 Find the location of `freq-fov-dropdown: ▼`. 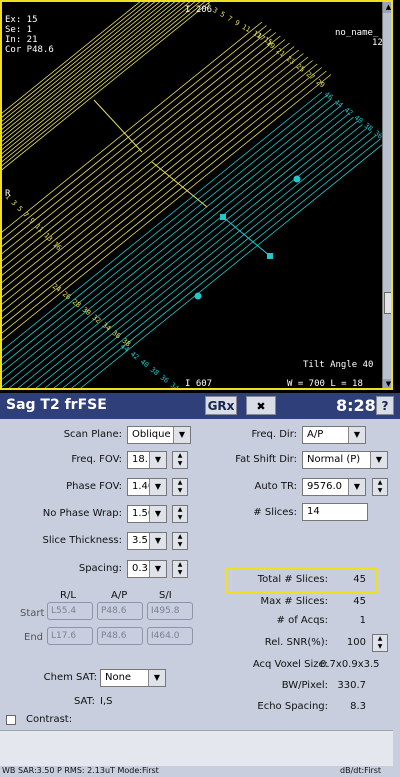

freq-fov-dropdown: ▼ is located at coordinates (157, 460).